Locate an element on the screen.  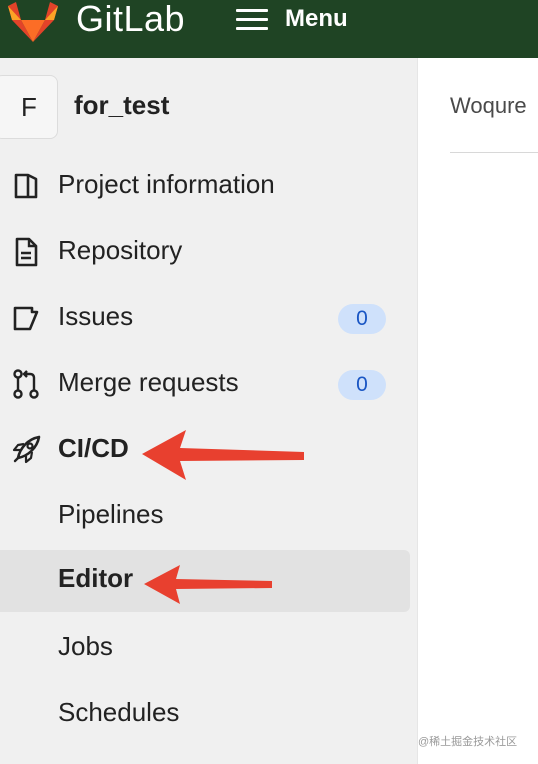
sidebar-item-issues: Issues 0 is located at coordinates (209, 318).